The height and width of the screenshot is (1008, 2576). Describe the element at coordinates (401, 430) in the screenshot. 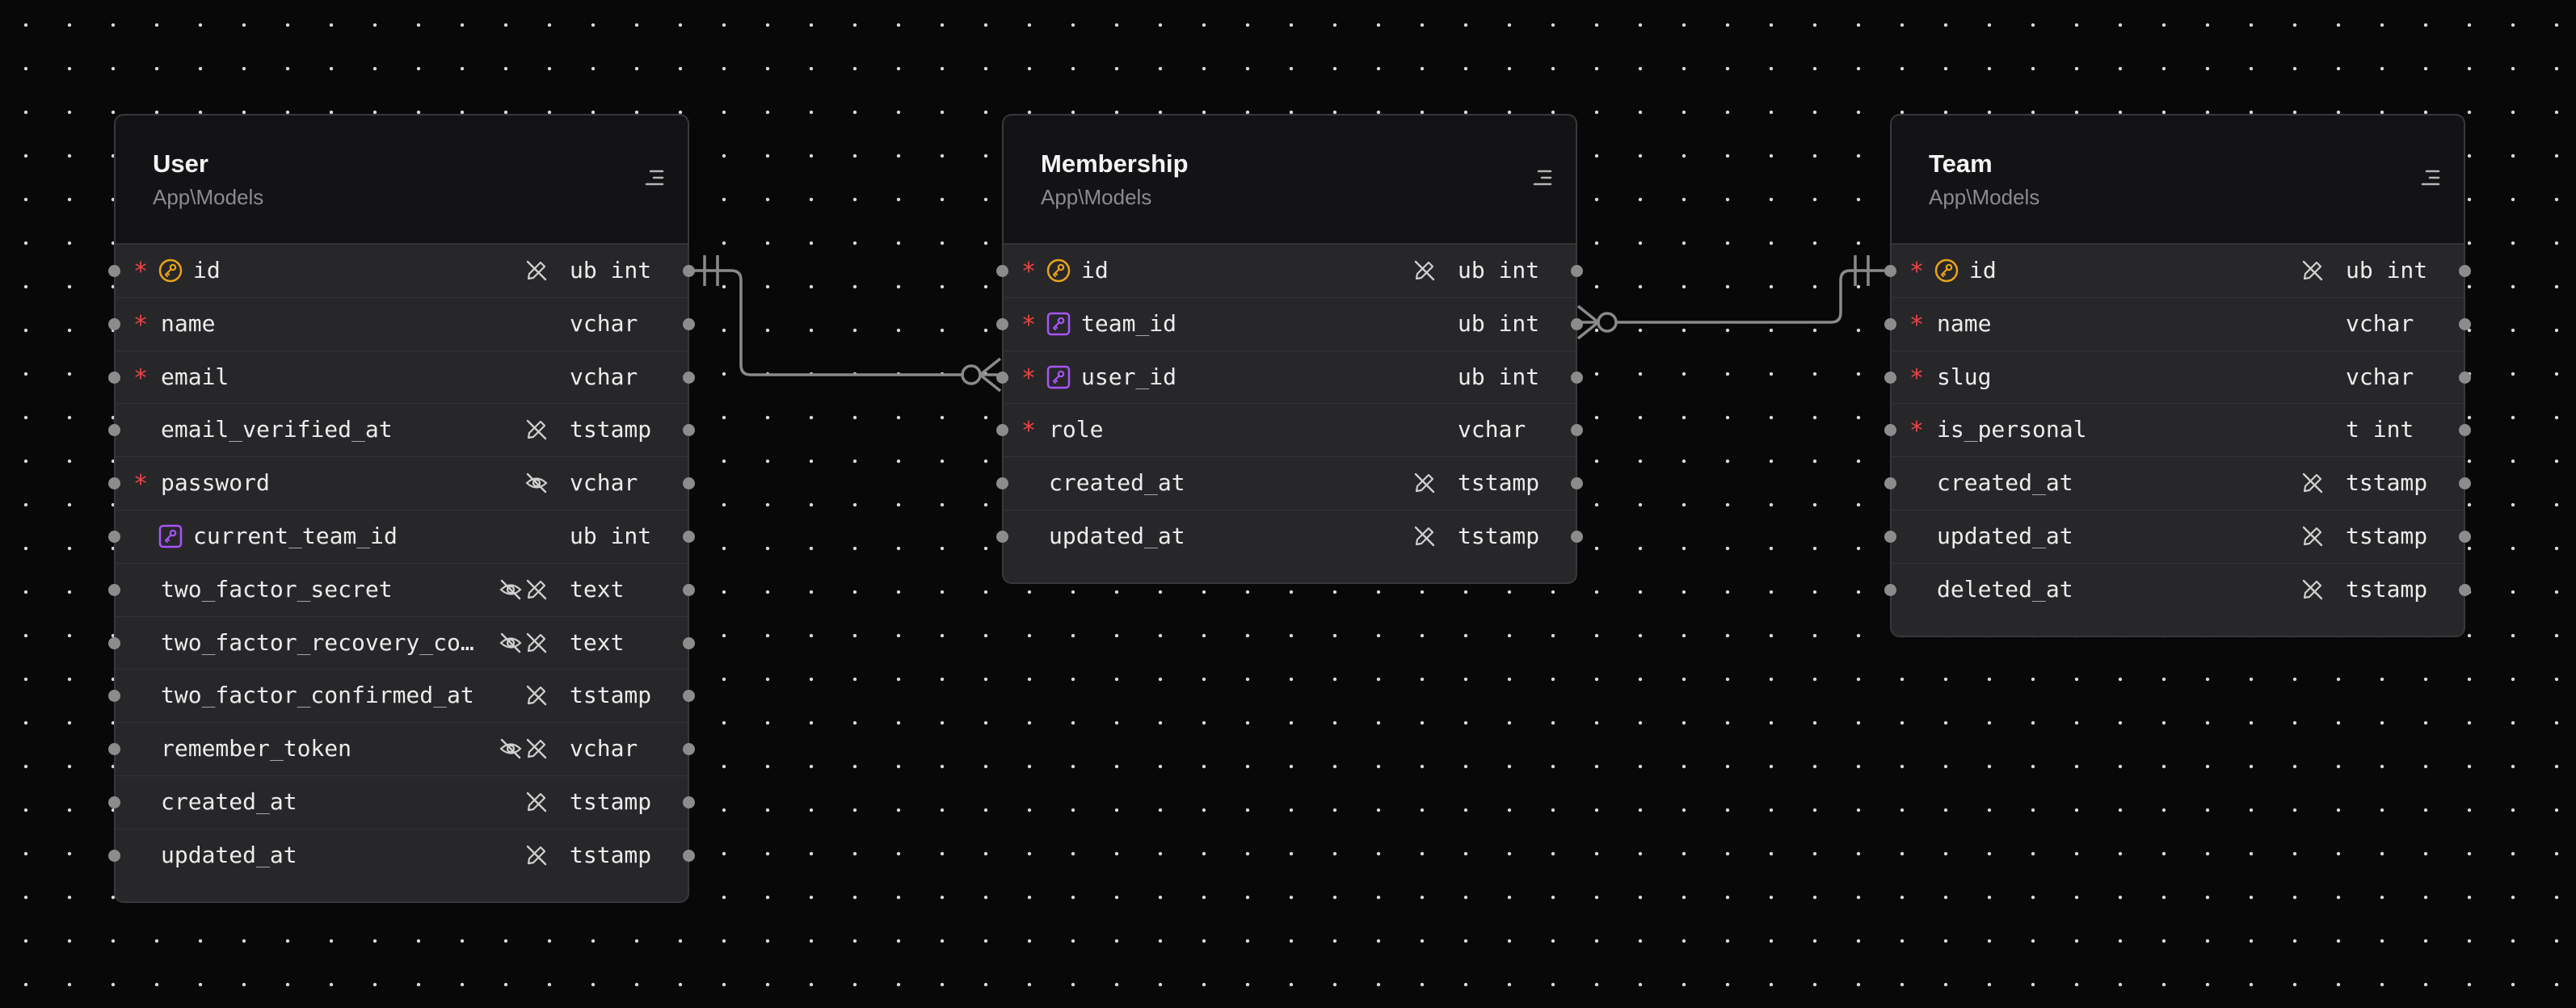

I see `column-row: email_verified_at tstamp` at that location.